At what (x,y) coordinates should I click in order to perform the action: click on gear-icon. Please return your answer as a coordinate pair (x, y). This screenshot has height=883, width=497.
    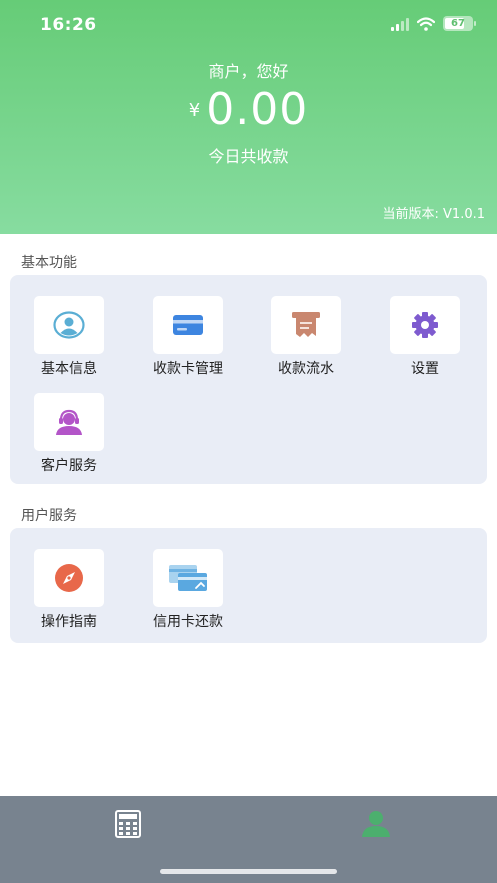
    Looking at the image, I should click on (425, 325).